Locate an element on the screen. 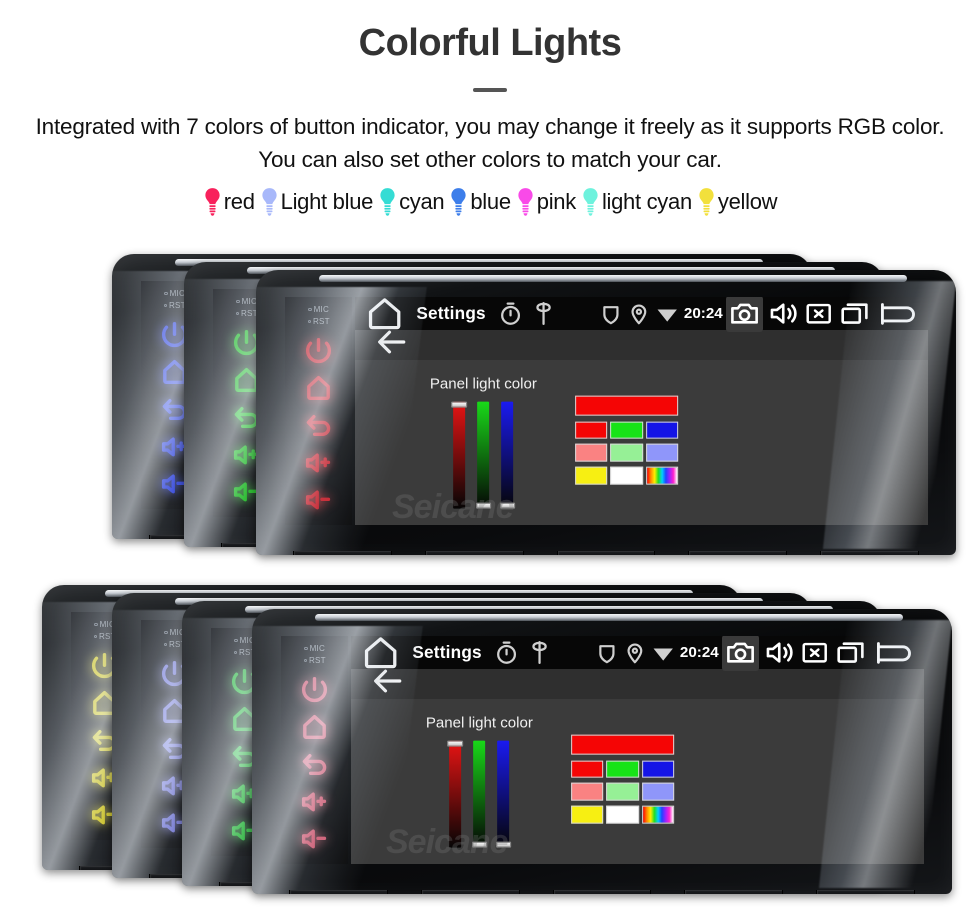 This screenshot has height=917, width=980. rst-label: RST is located at coordinates (321, 322).